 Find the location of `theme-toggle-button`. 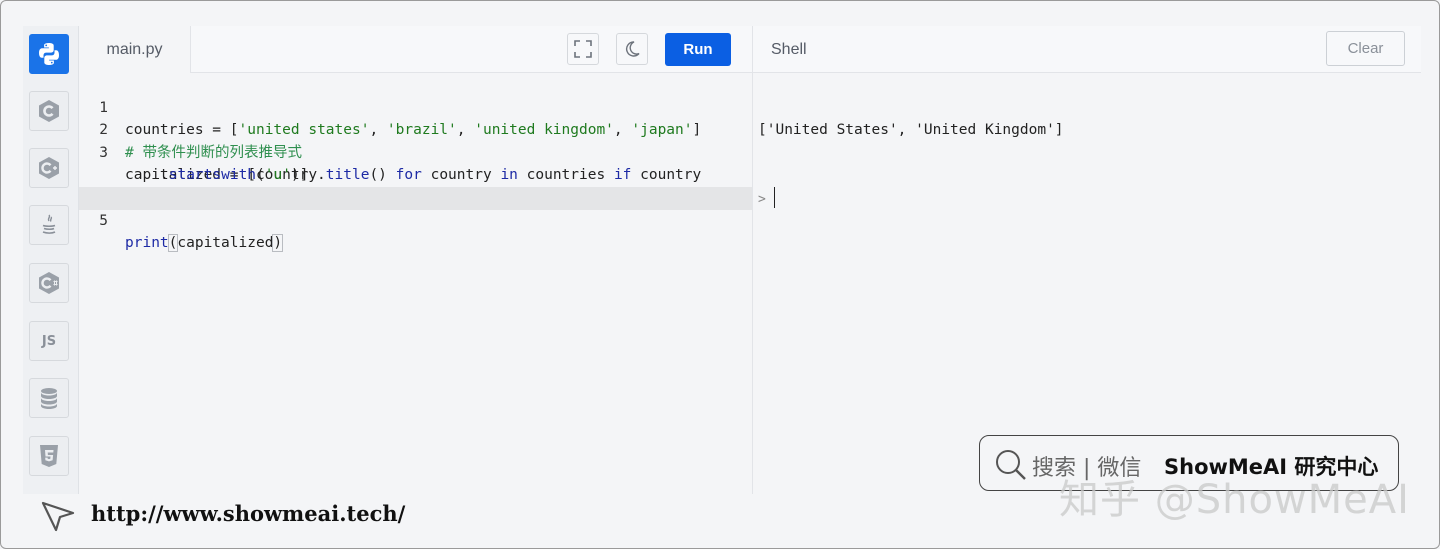

theme-toggle-button is located at coordinates (632, 49).